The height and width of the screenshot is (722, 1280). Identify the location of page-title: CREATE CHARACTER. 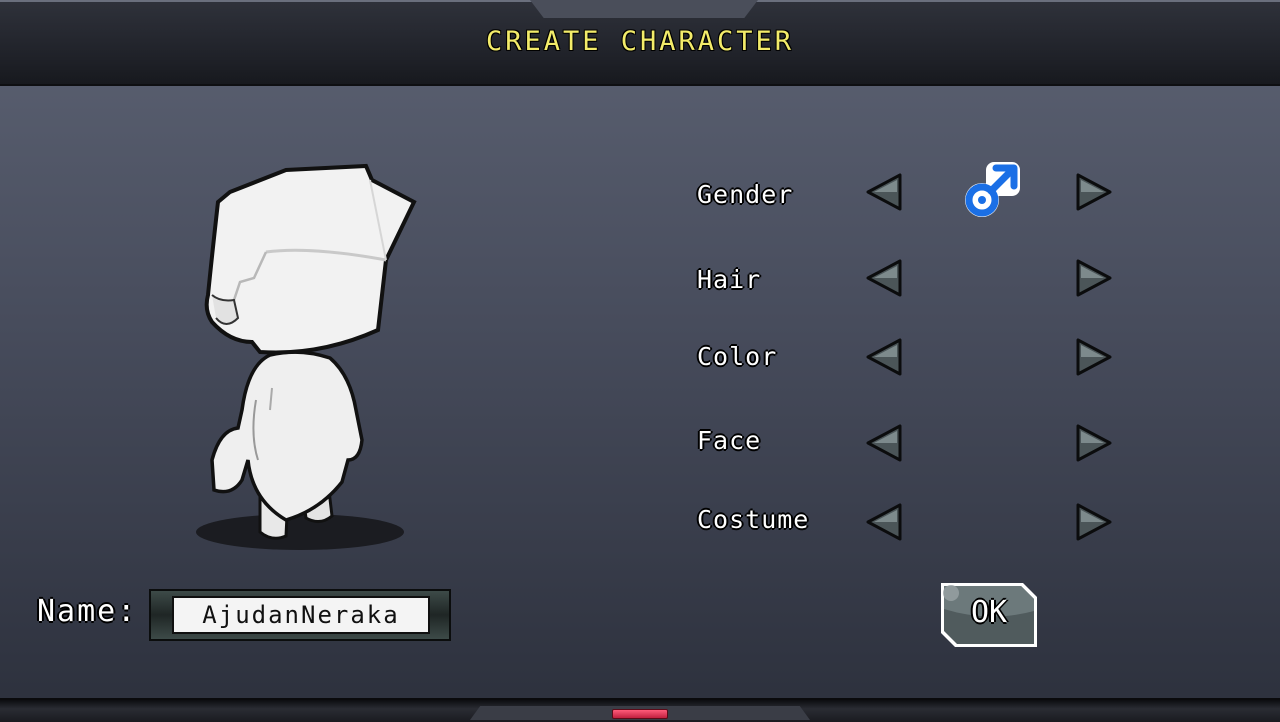
(640, 41).